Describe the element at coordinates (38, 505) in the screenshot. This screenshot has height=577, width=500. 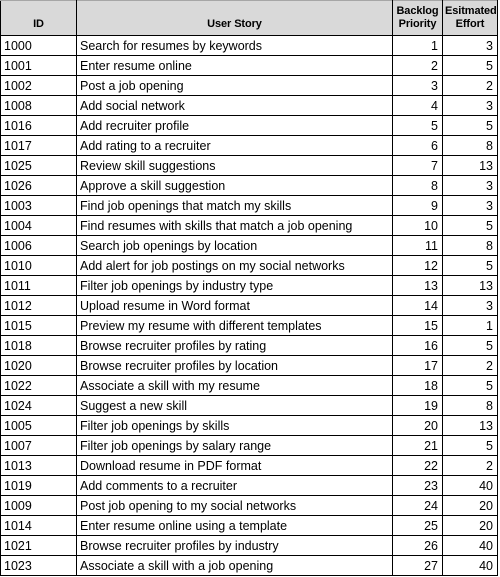
I see `cell-id: 1009` at that location.